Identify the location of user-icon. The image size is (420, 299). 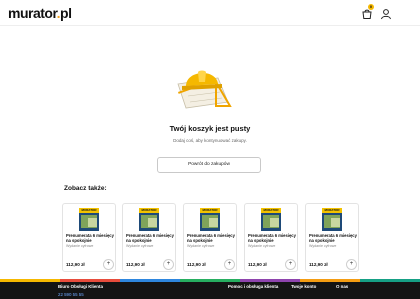
(386, 14).